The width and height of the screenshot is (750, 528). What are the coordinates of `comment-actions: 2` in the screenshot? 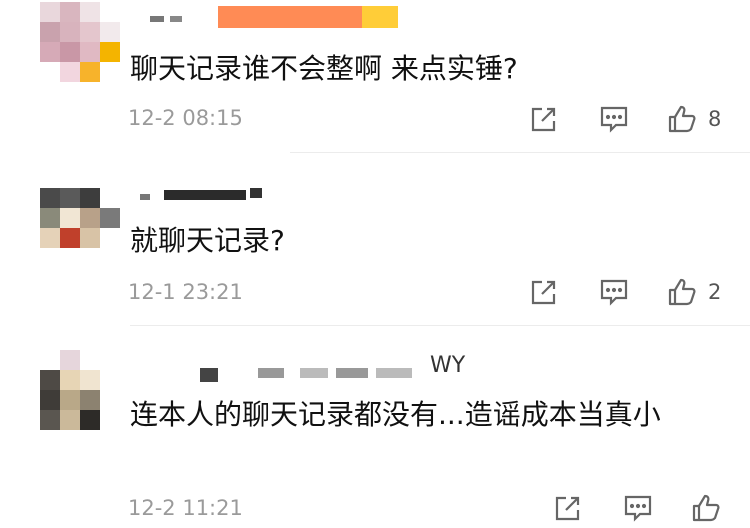 It's located at (633, 292).